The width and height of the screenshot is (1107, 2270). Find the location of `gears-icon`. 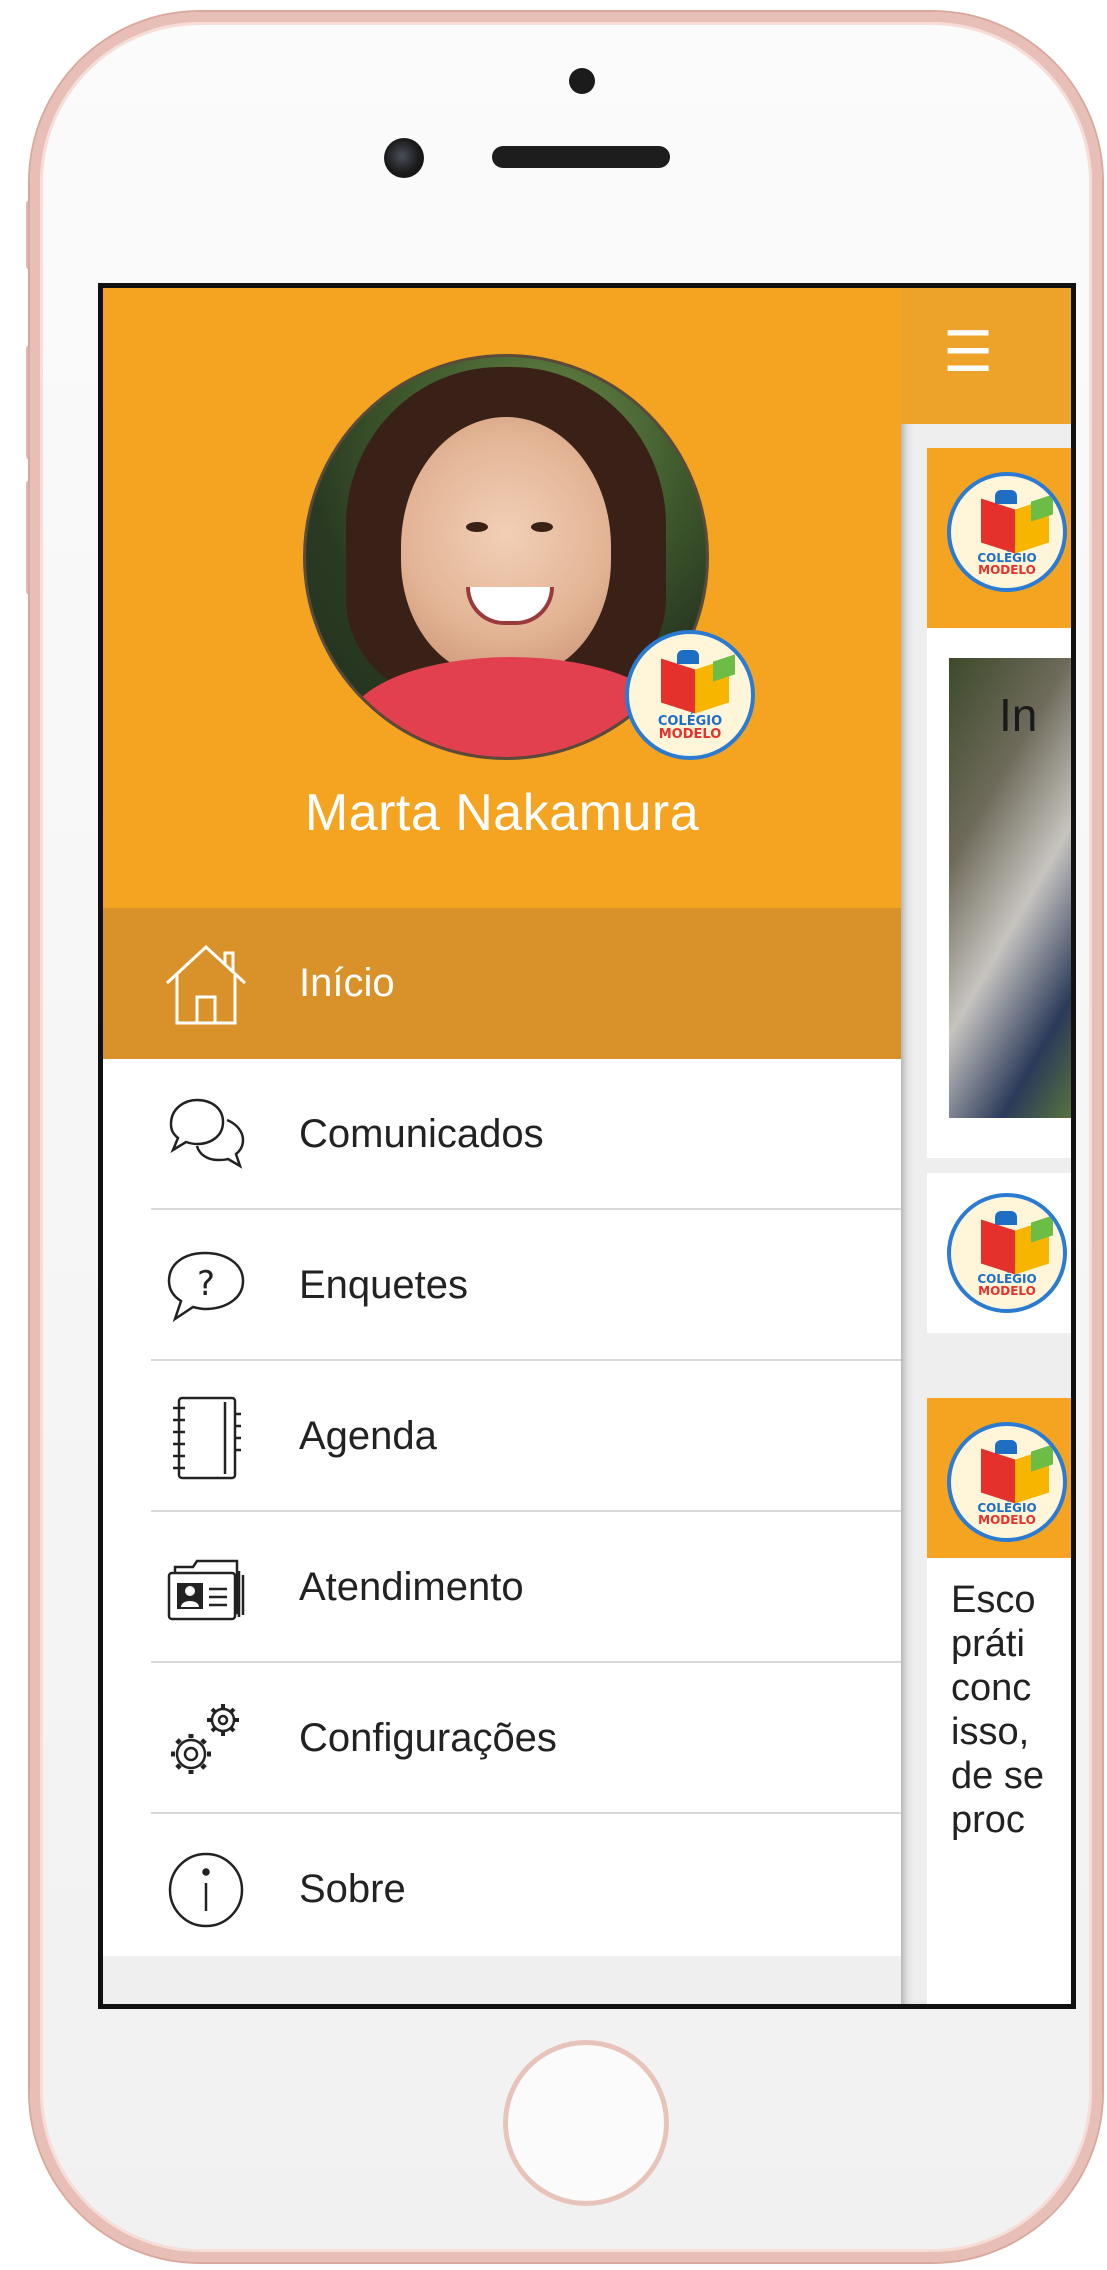

gears-icon is located at coordinates (206, 1739).